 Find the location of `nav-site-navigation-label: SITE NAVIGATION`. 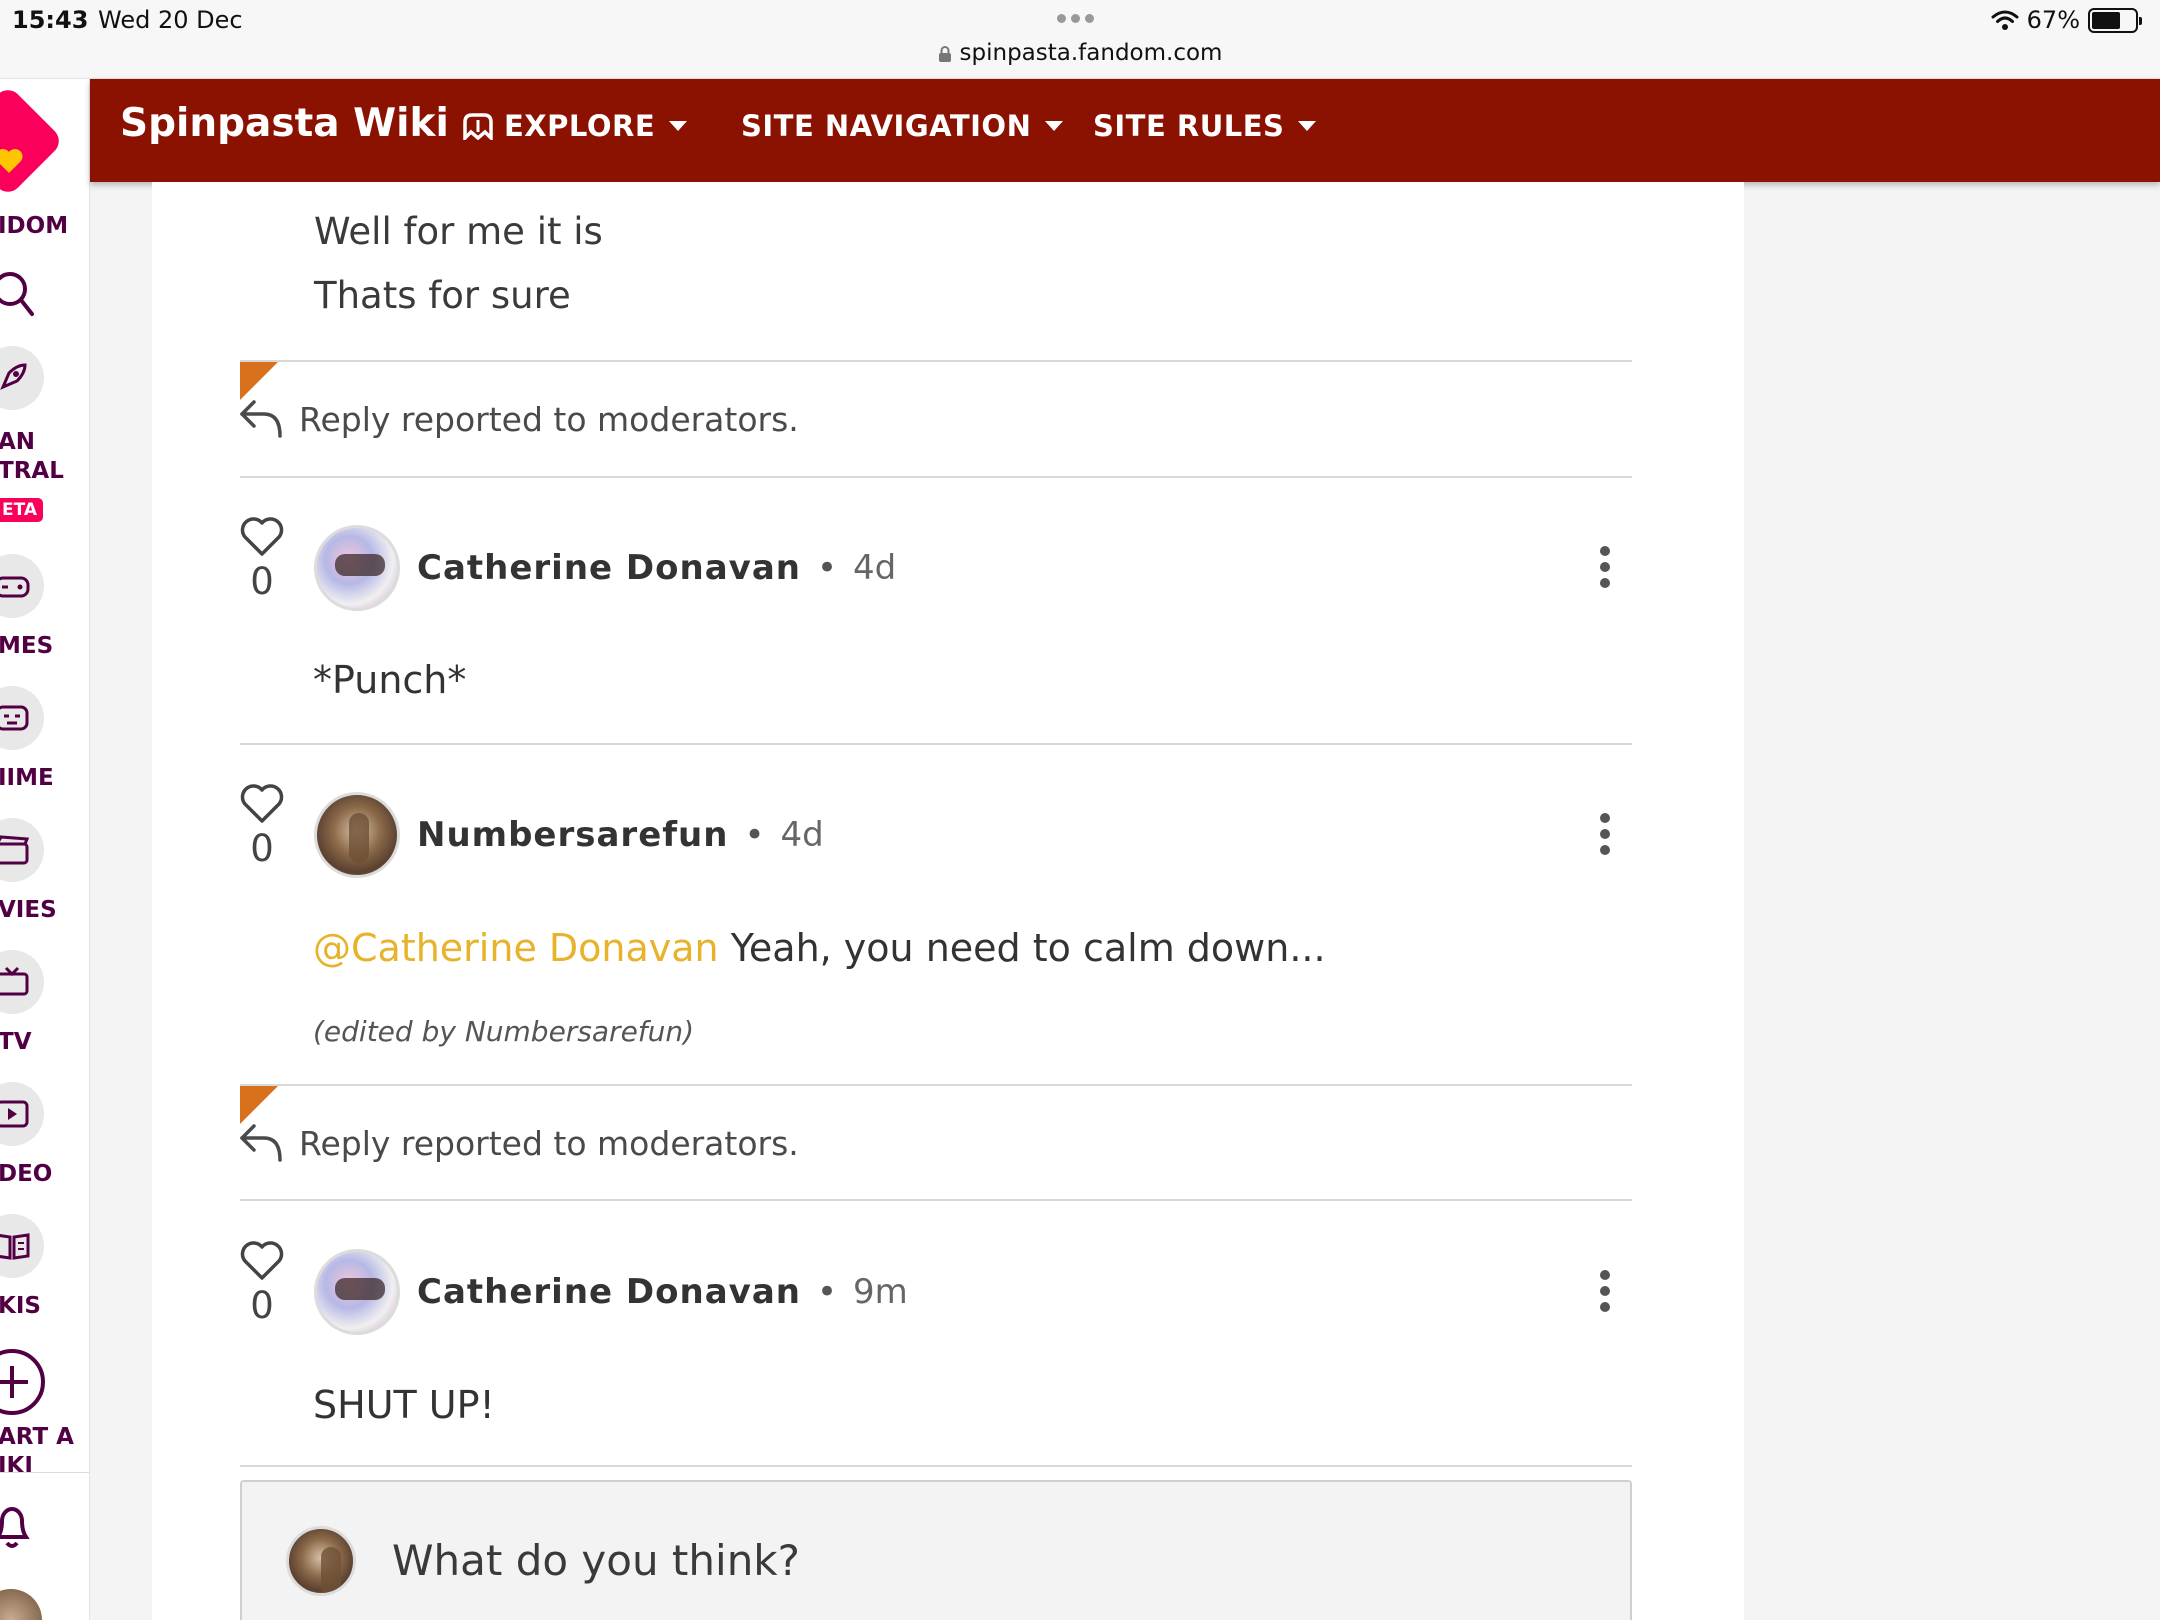

nav-site-navigation-label: SITE NAVIGATION is located at coordinates (886, 126).